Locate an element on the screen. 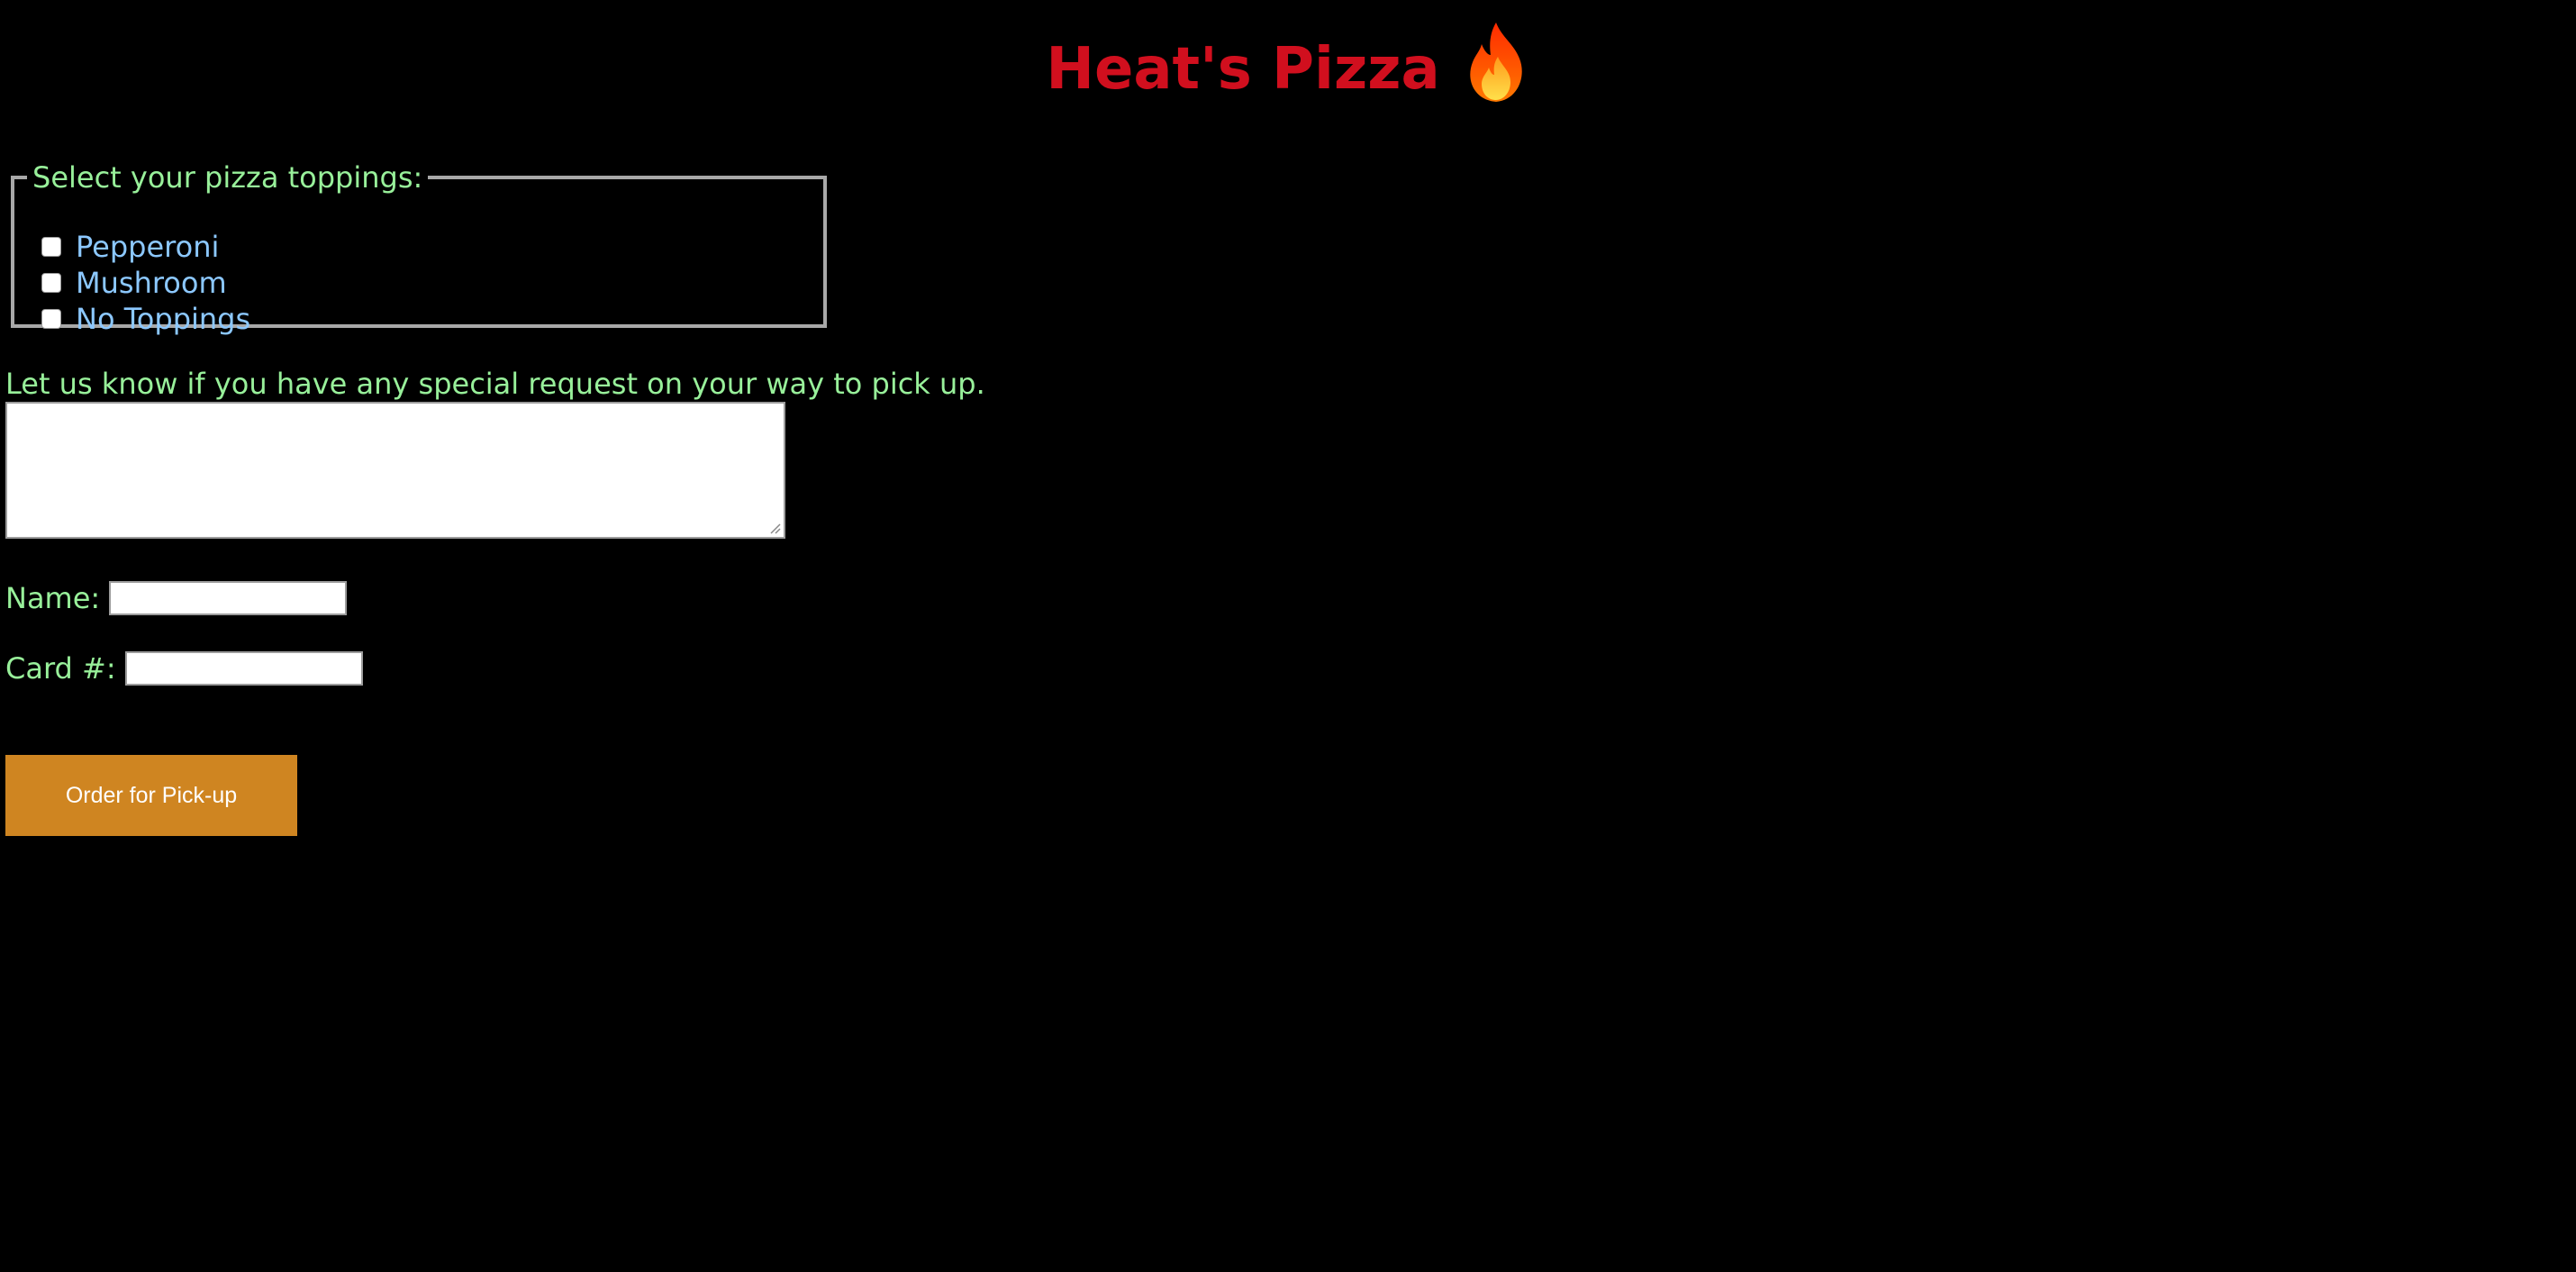 This screenshot has height=1272, width=2576. order-for-pickup-button: Order for Pick-up is located at coordinates (151, 796).